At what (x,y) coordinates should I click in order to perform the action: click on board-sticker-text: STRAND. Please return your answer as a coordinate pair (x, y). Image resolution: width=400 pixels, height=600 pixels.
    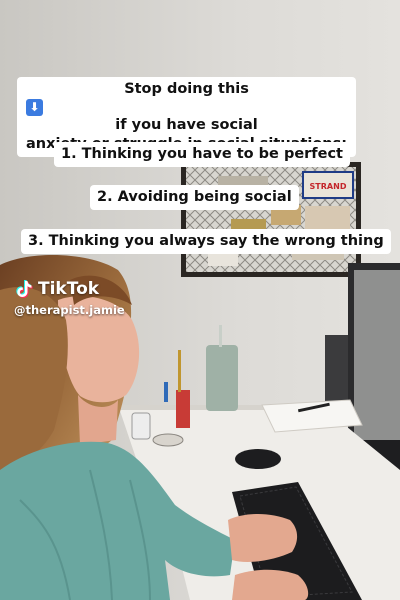
    Looking at the image, I should click on (328, 186).